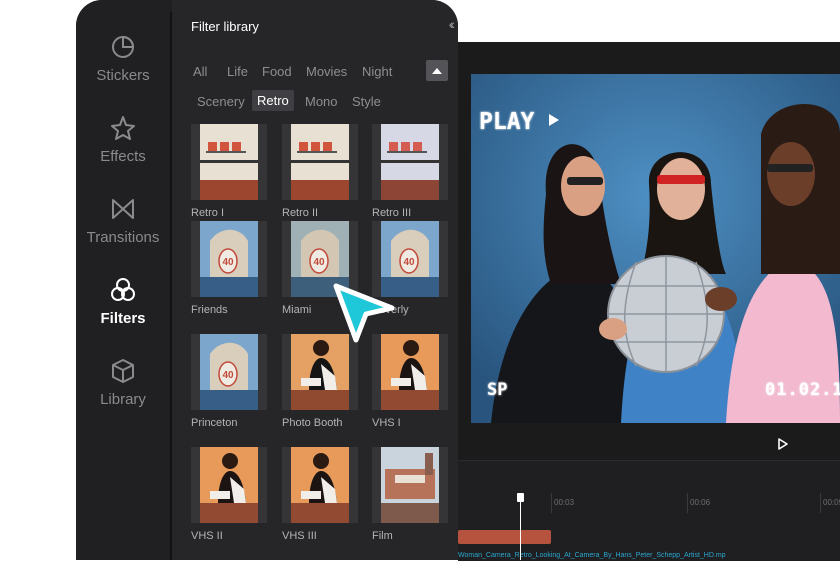 Image resolution: width=840 pixels, height=561 pixels. What do you see at coordinates (649, 510) in the screenshot?
I see `timeline` at bounding box center [649, 510].